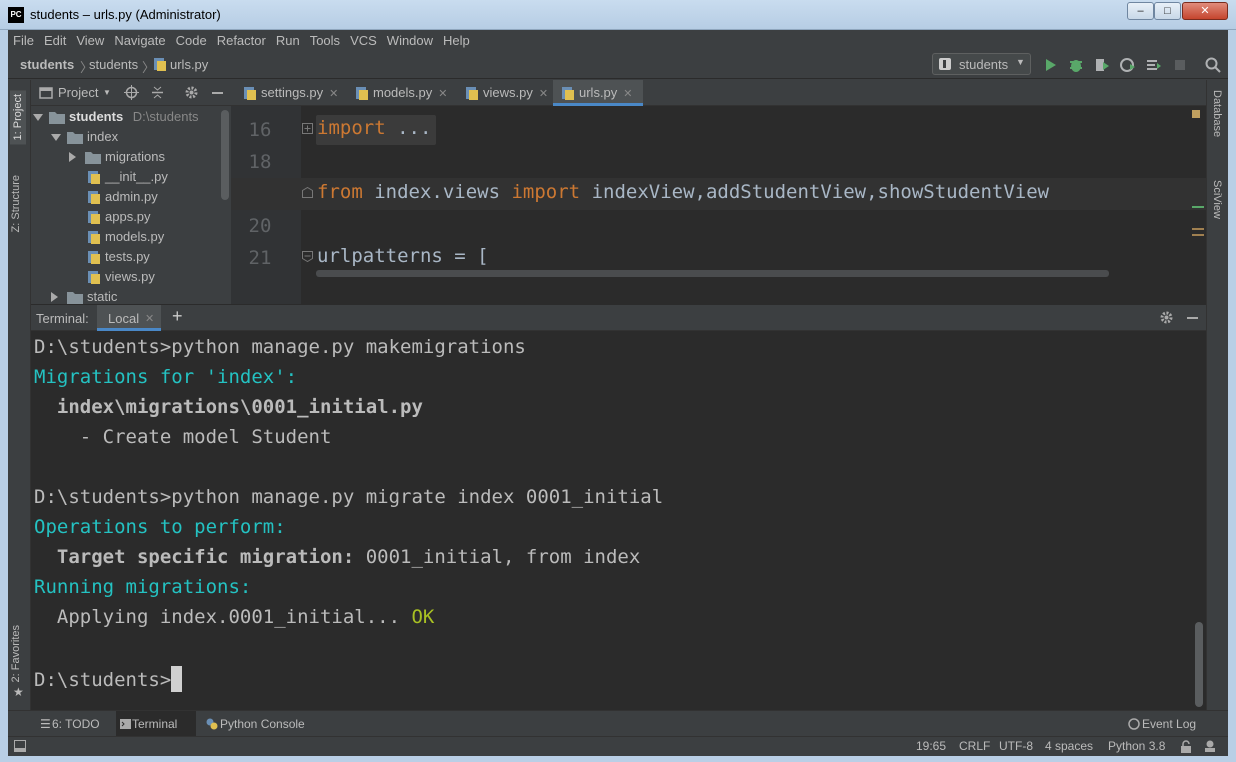 Image resolution: width=1236 pixels, height=762 pixels. I want to click on tree-file: __init__.py, so click(127, 177).